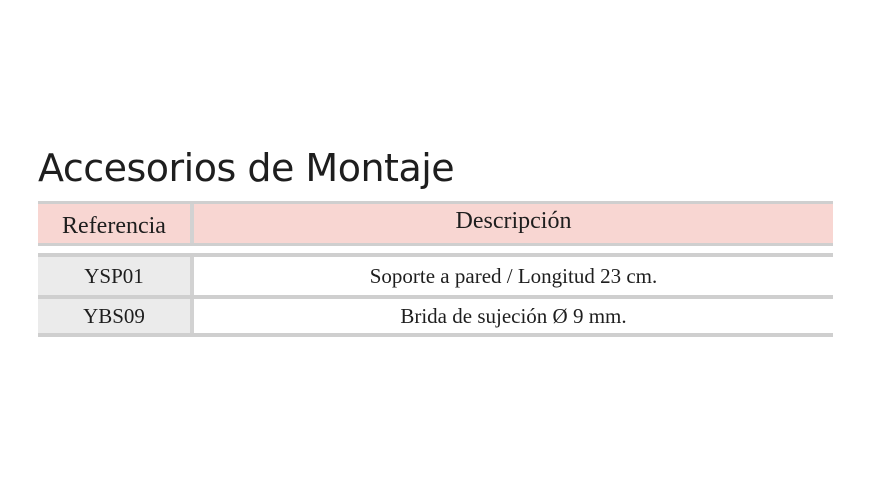 This screenshot has height=500, width=870. I want to click on page-title: Accesorios de Montaje, so click(246, 168).